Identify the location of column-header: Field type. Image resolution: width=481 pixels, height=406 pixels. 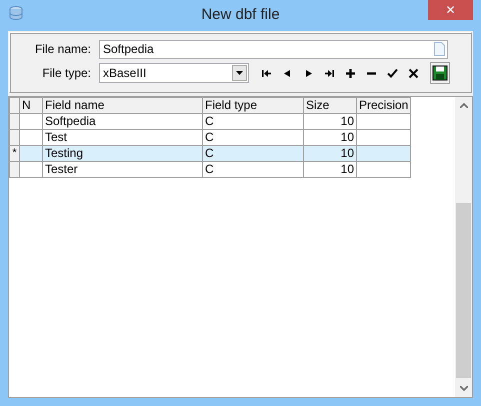
(253, 106).